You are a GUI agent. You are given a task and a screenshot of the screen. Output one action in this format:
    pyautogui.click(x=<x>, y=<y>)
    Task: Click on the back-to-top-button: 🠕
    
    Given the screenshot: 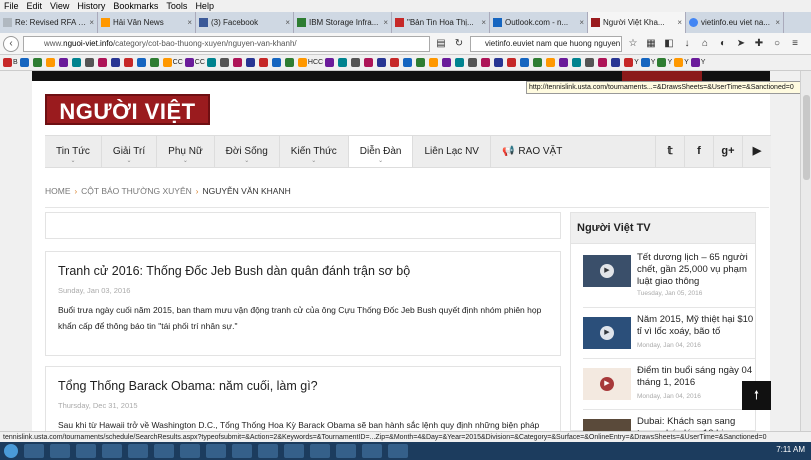 What is the action you would take?
    pyautogui.click(x=756, y=395)
    